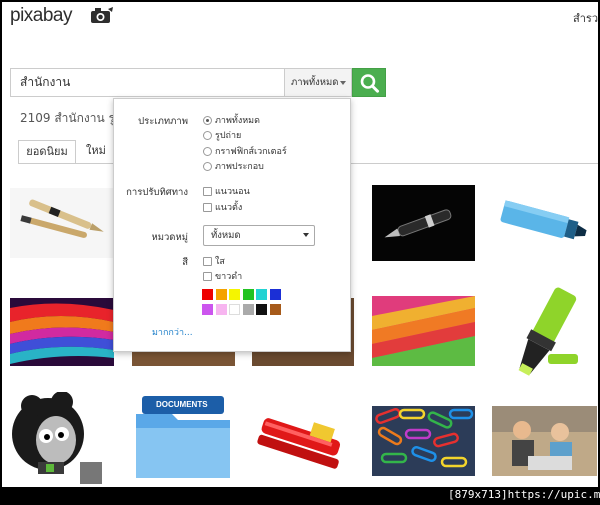  I want to click on paperclips-image, so click(423, 441).